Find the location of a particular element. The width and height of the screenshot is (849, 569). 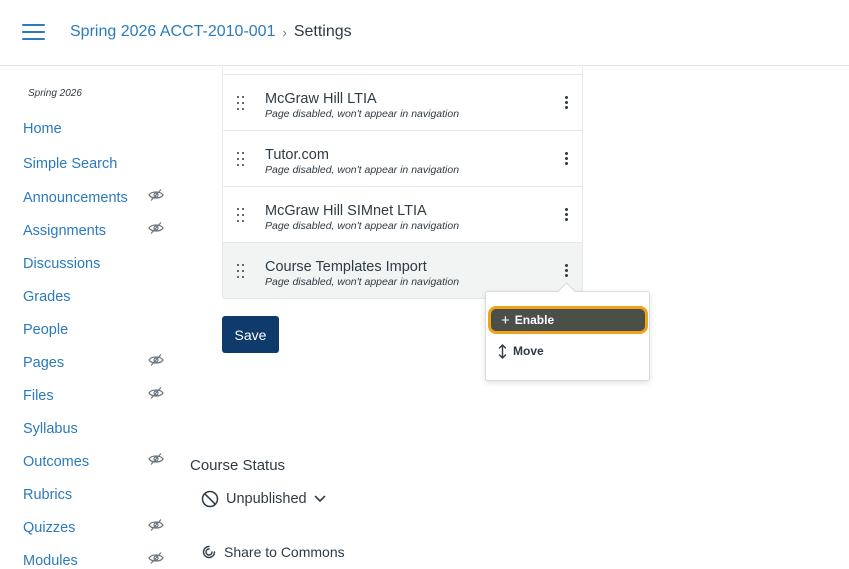

sidebar-item-announcements: Announcements is located at coordinates (95, 197).